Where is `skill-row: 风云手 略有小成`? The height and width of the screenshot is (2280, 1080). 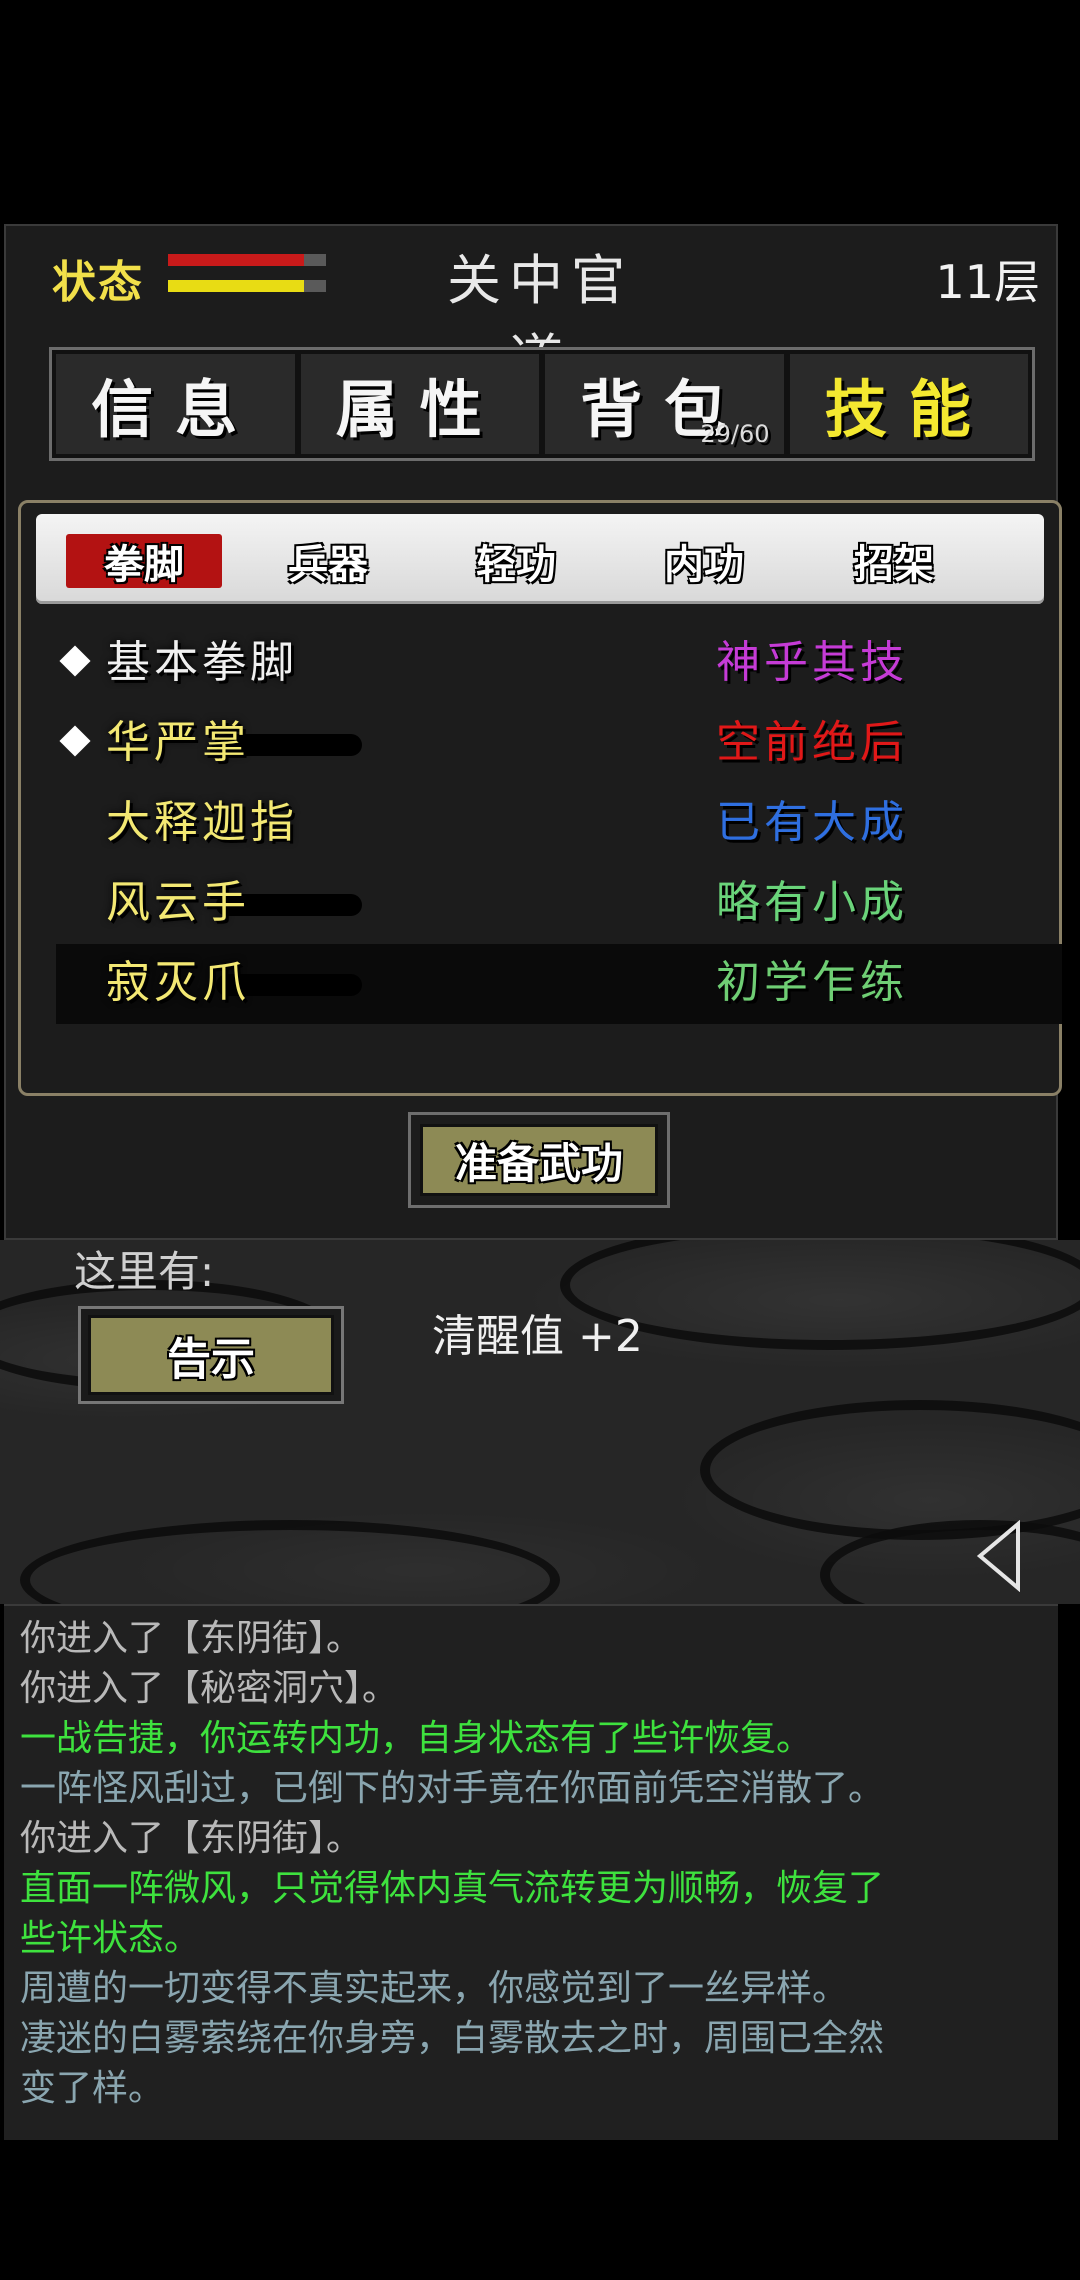
skill-row: 风云手 略有小成 is located at coordinates (559, 904).